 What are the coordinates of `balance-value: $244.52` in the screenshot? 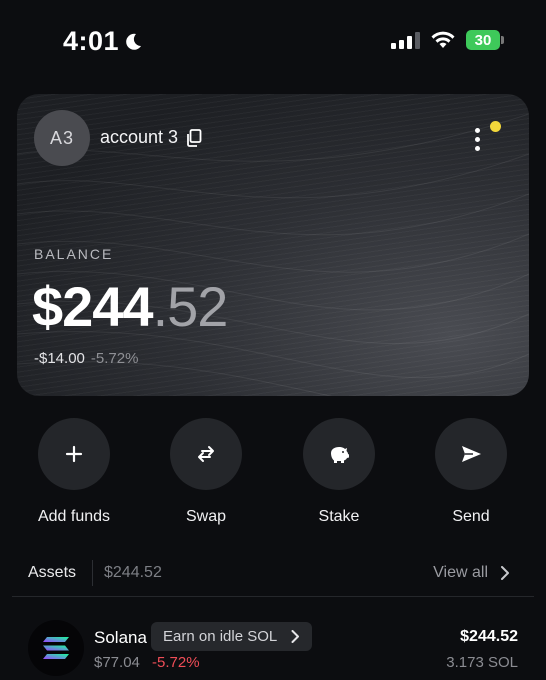 It's located at (130, 306).